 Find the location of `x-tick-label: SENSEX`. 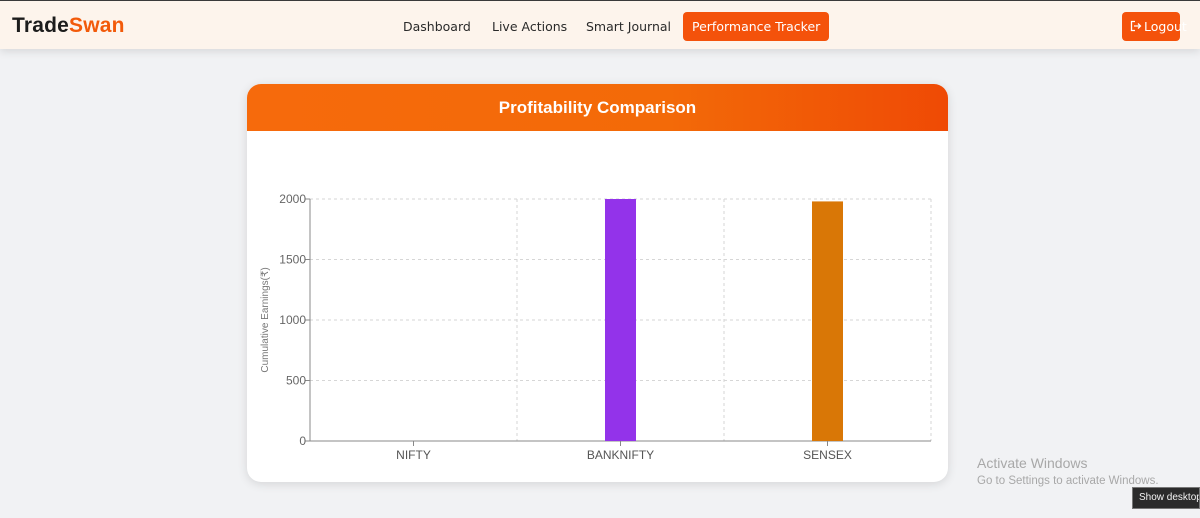

x-tick-label: SENSEX is located at coordinates (827, 455).